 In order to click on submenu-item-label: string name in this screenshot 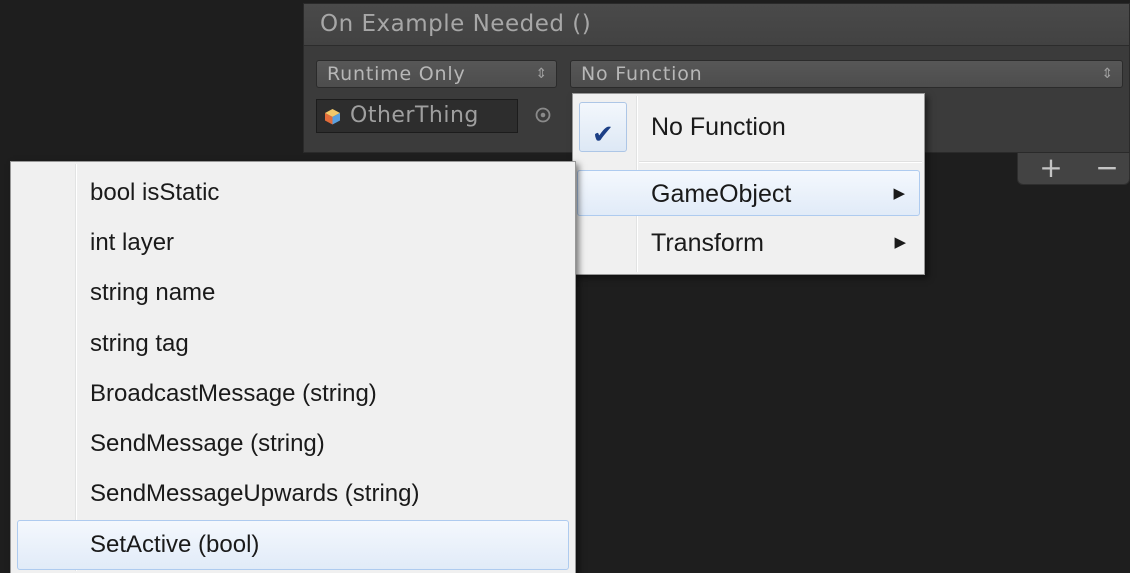, I will do `click(153, 292)`.